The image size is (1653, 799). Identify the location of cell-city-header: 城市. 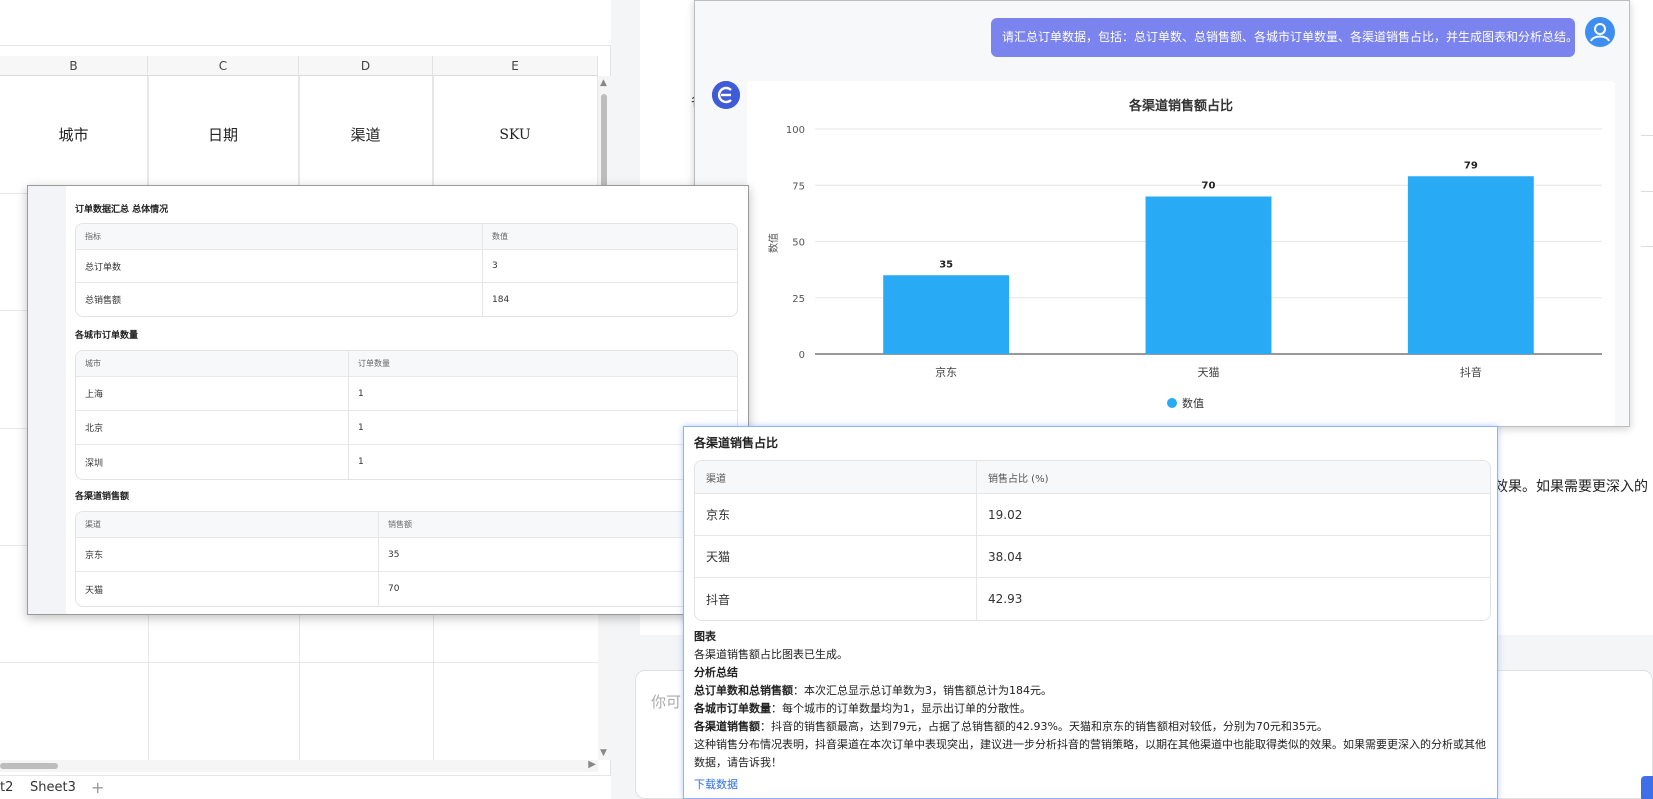
(74, 135).